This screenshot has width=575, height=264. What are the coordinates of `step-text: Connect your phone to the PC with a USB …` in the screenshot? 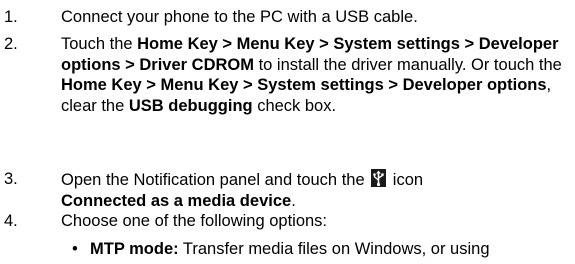 It's located at (316, 17).